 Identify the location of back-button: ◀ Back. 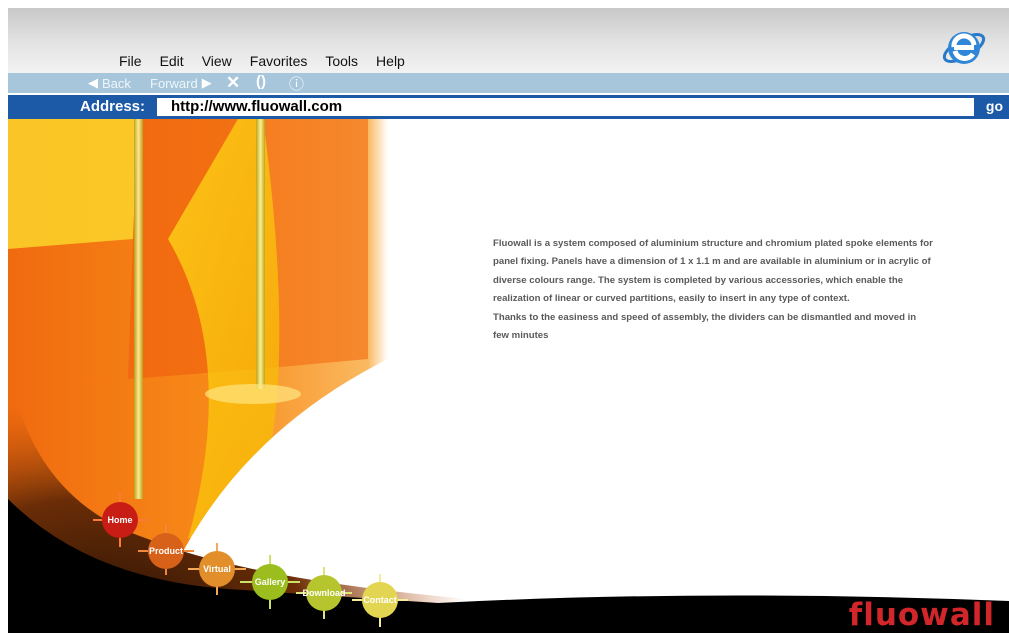
(109, 83).